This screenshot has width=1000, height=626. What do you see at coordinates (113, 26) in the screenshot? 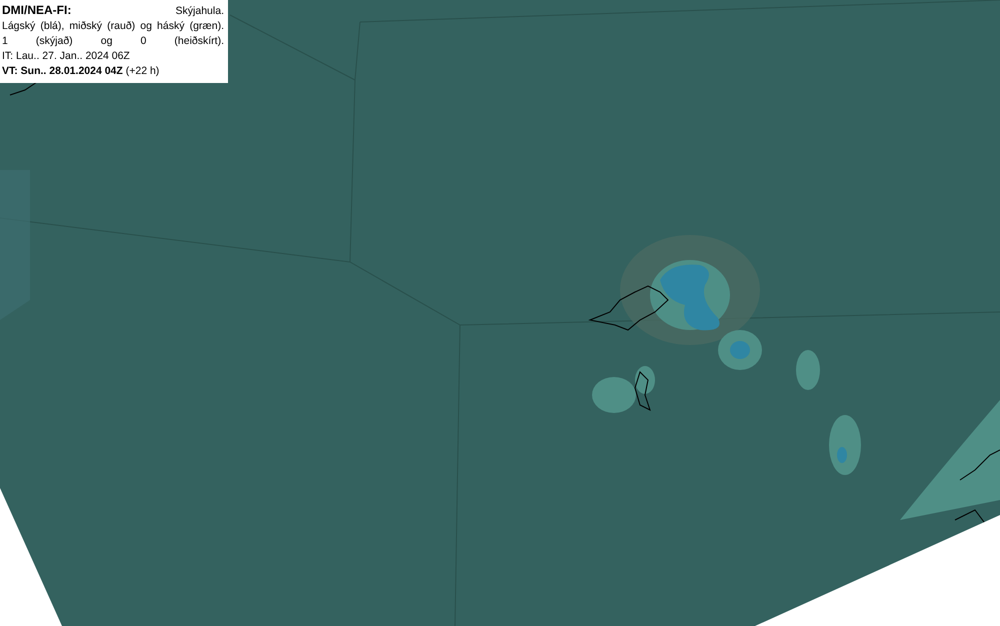
I see `legend-description: Lágský (blá), miðský (rauð) og háský (græn).` at bounding box center [113, 26].